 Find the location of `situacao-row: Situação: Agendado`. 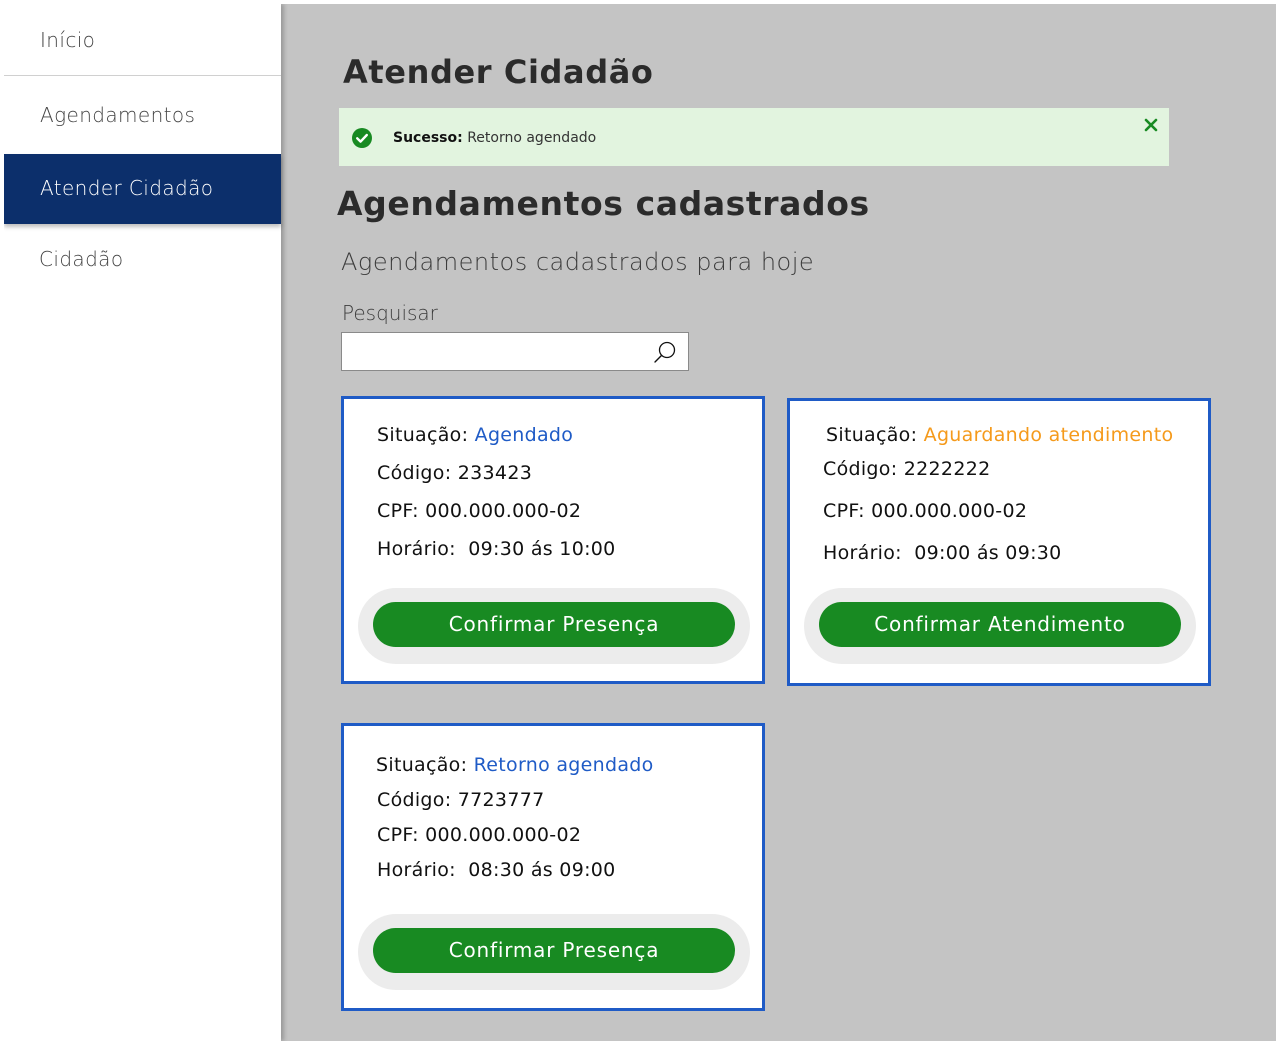

situacao-row: Situação: Agendado is located at coordinates (475, 435).